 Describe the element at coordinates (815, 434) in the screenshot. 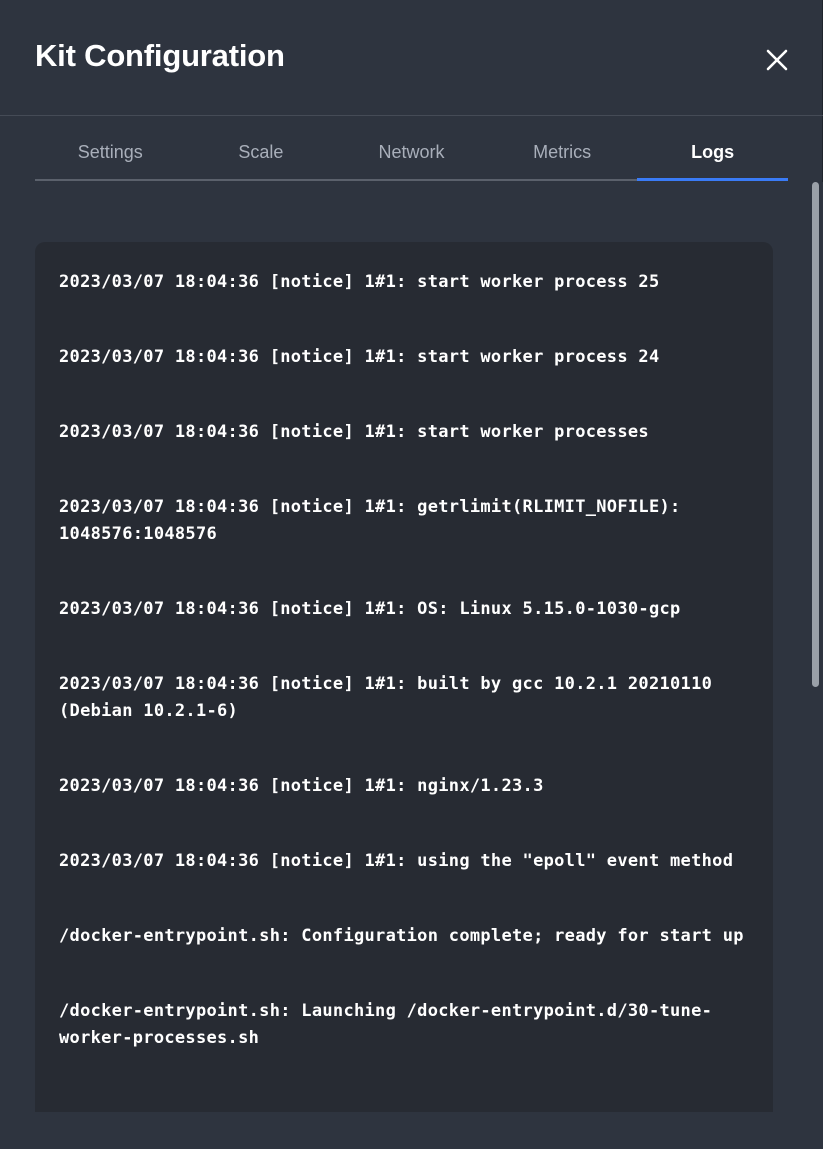

I see `scrollbar-thumb` at that location.